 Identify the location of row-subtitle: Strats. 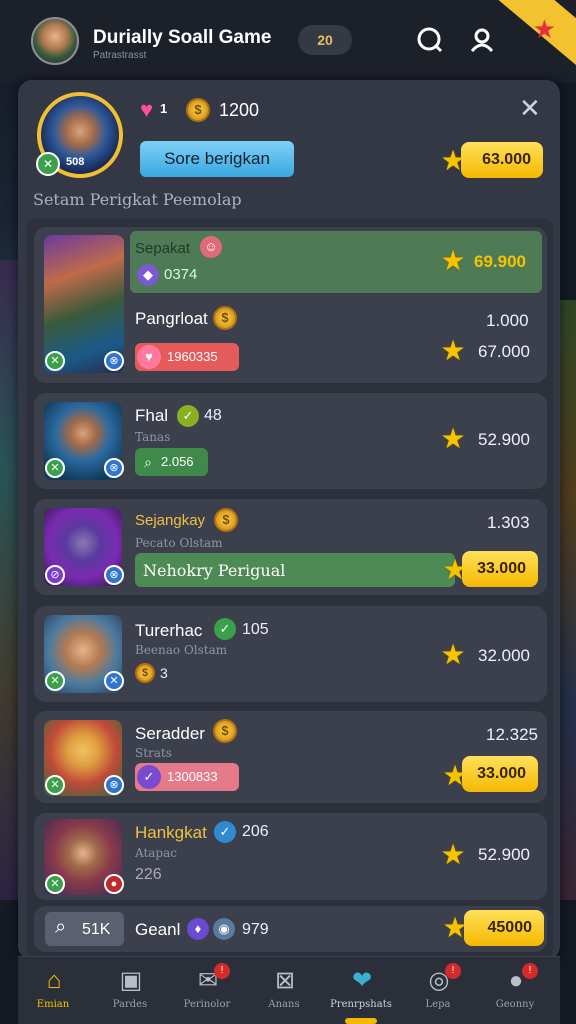
(153, 753).